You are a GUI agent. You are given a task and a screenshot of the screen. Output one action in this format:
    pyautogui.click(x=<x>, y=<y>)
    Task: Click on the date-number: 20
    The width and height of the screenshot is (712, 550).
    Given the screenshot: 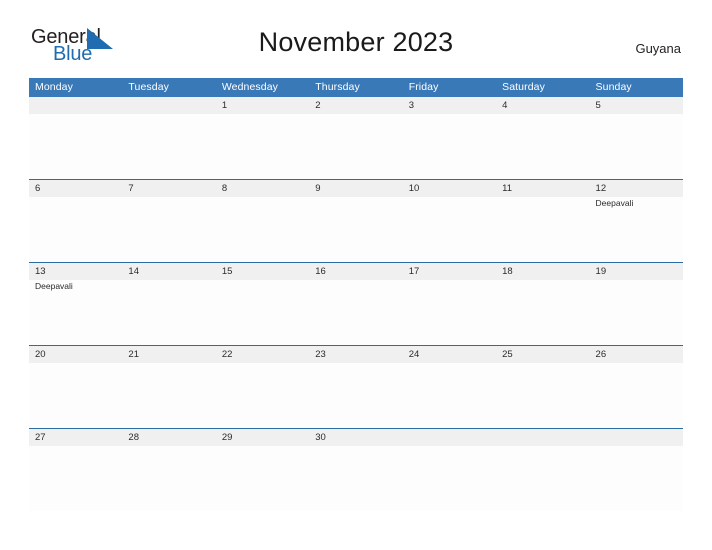 What is the action you would take?
    pyautogui.click(x=76, y=354)
    